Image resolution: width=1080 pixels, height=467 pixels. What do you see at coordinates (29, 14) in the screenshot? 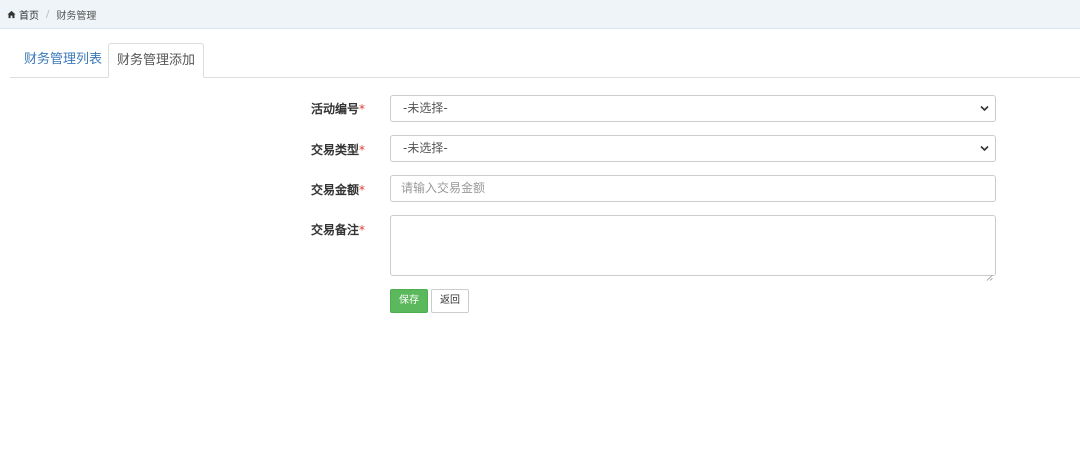
I see `breadcrumb-home-link: 首页` at bounding box center [29, 14].